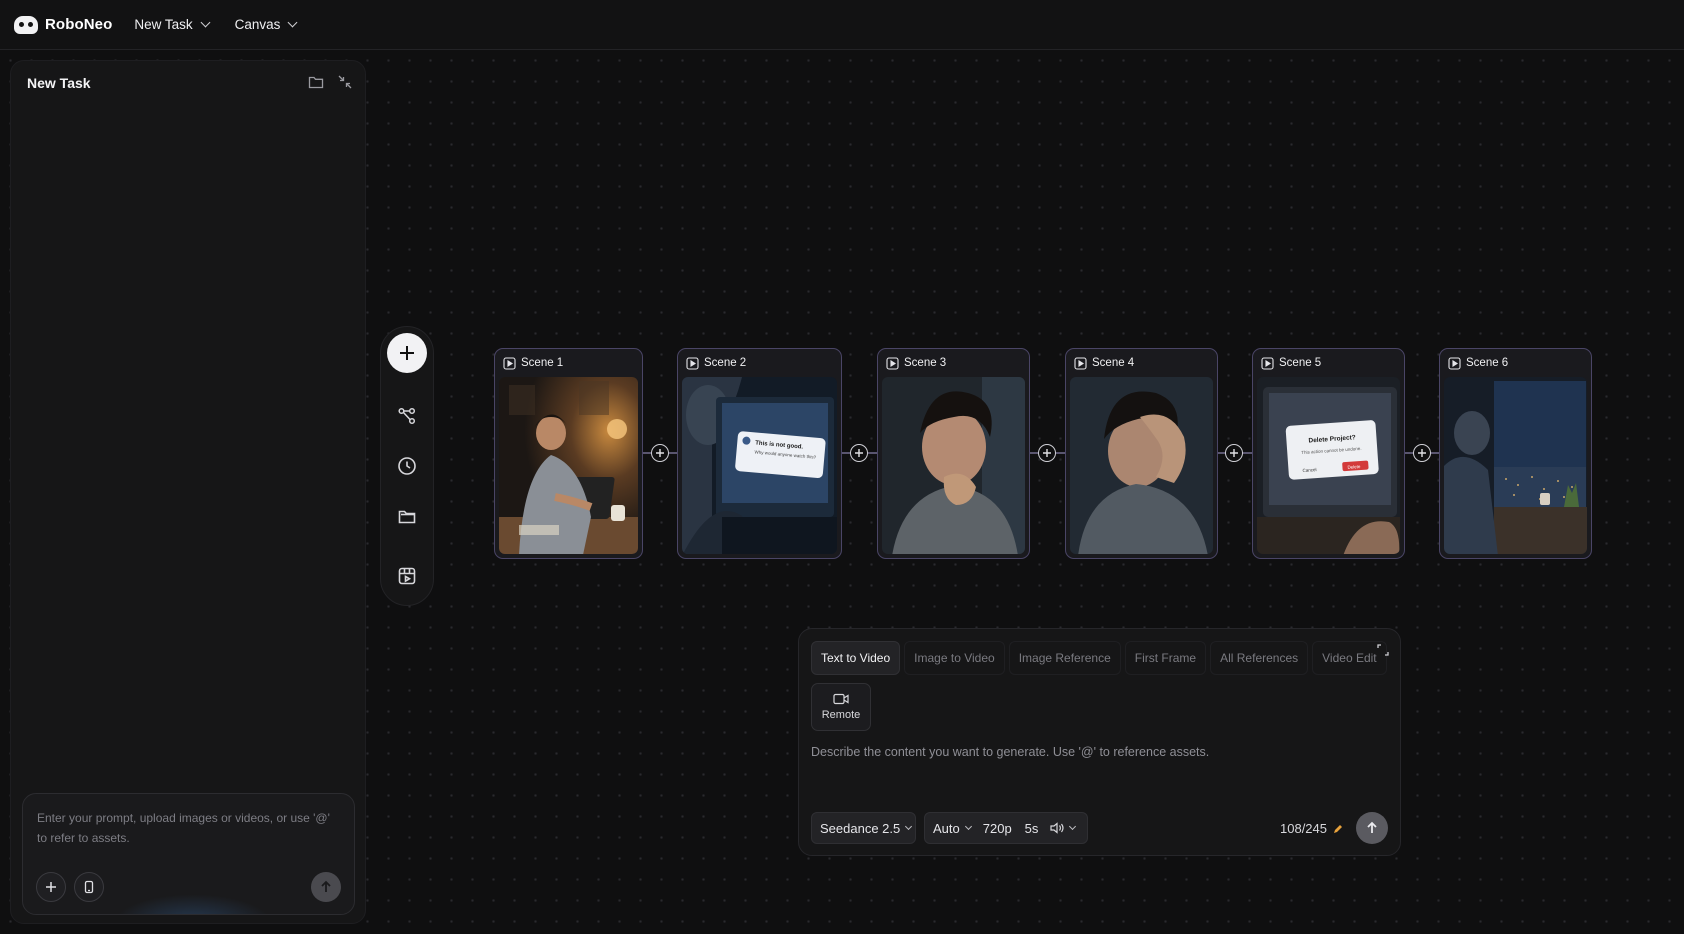  What do you see at coordinates (842, 25) in the screenshot?
I see `top-bar: RoboNeo New Task Canvas` at bounding box center [842, 25].